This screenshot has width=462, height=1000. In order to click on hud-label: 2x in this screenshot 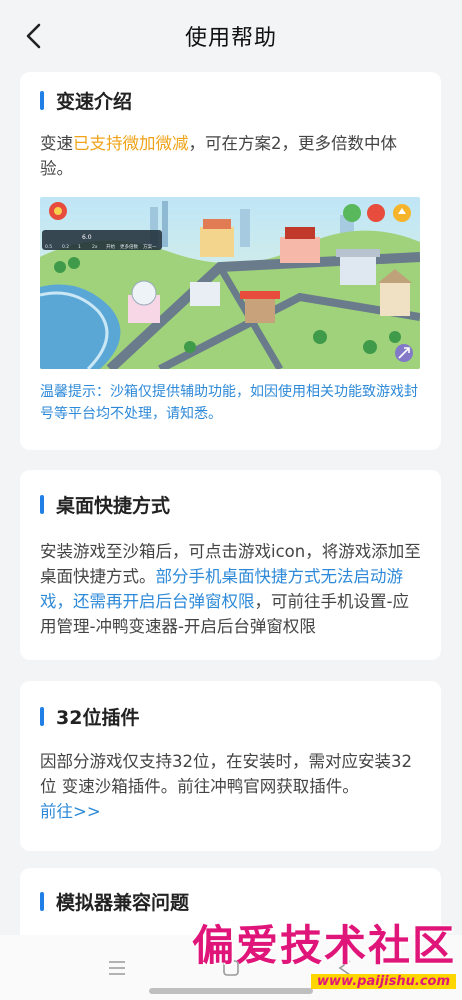, I will do `click(95, 247)`.